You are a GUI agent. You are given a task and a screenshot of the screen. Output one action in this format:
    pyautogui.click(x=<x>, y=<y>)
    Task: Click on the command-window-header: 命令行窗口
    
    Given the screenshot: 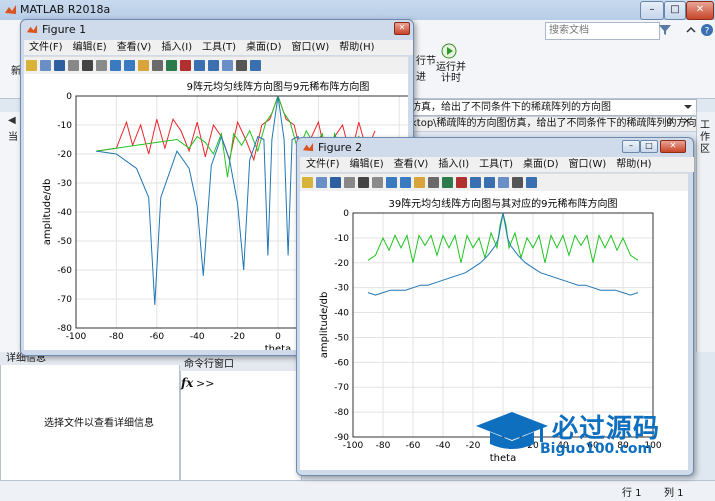 What is the action you would take?
    pyautogui.click(x=242, y=364)
    